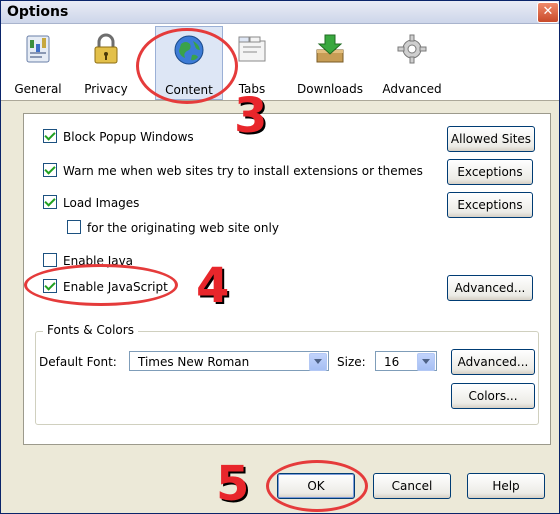  Describe the element at coordinates (38, 89) in the screenshot. I see `tab-general-label: General` at that location.